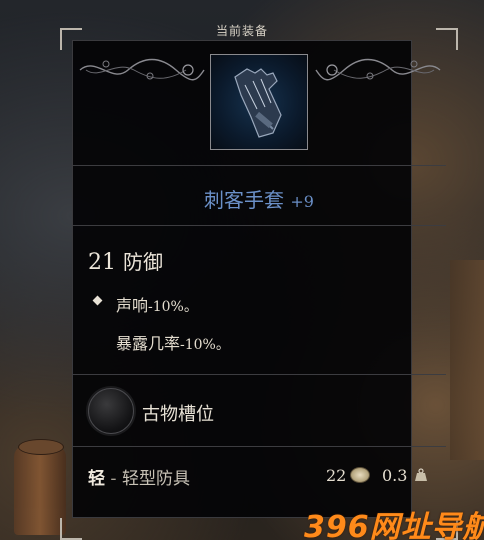 Image resolution: width=484 pixels, height=540 pixels. I want to click on defense-label: 防御, so click(143, 262).